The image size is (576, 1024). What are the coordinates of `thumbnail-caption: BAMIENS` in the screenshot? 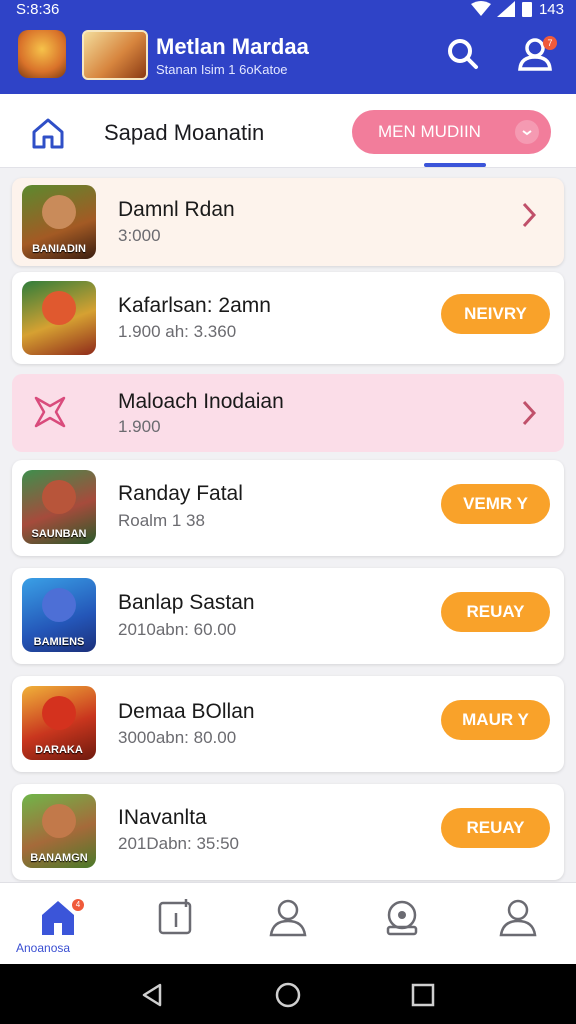 It's located at (59, 642).